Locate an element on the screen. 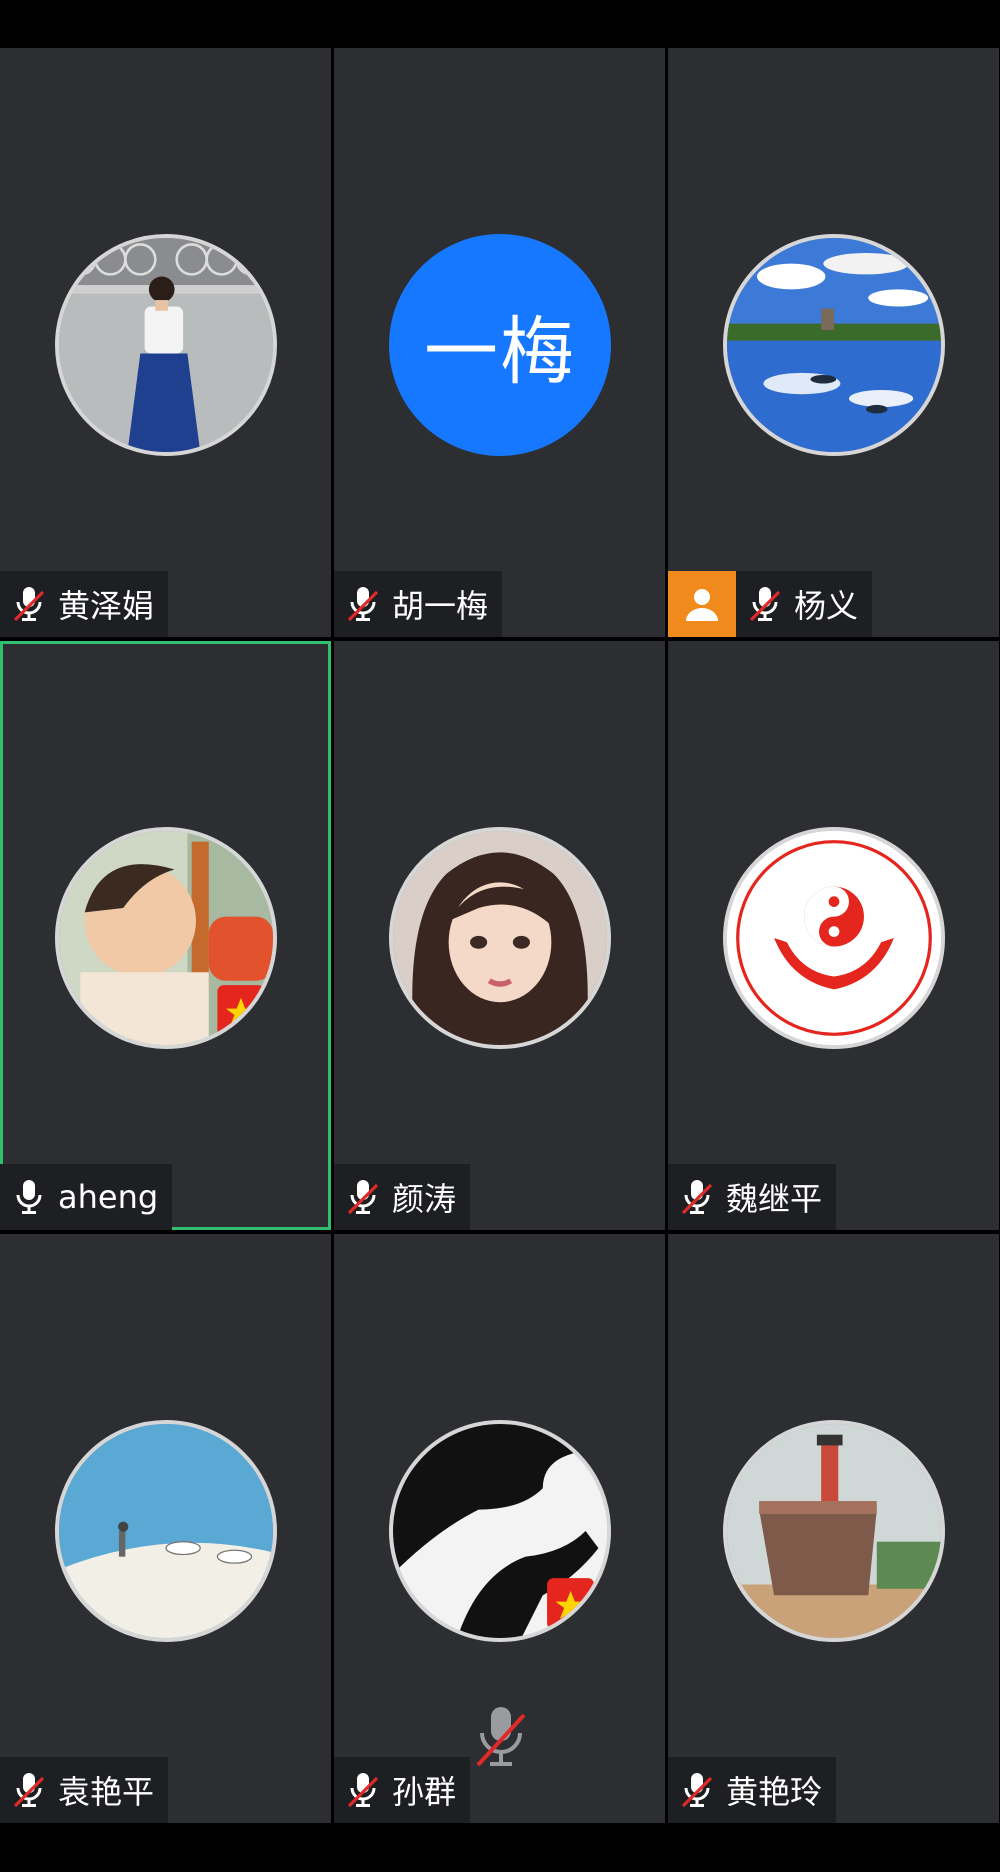  participant-tile: 袁艳平 is located at coordinates (165, 1528).